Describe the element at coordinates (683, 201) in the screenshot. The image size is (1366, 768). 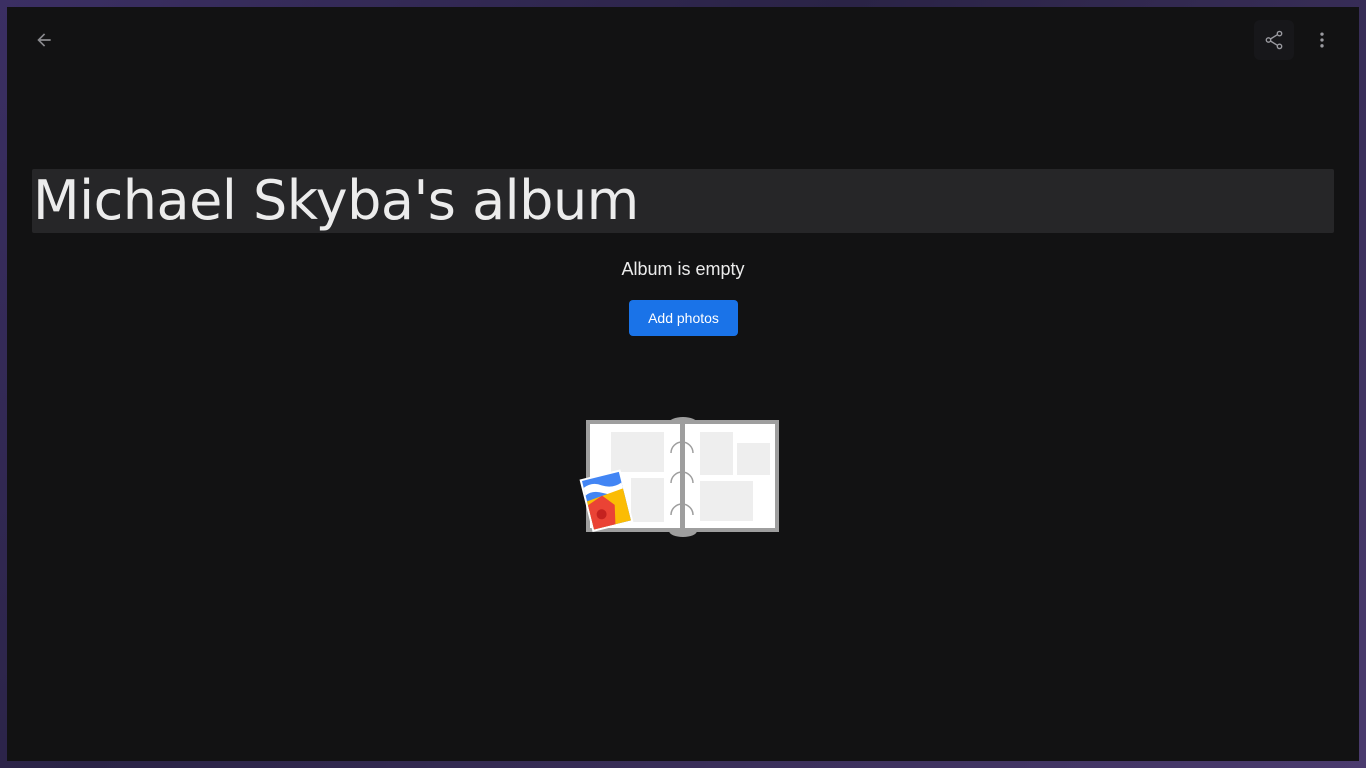
I see `album-title-field: Michael Skyba's album` at that location.